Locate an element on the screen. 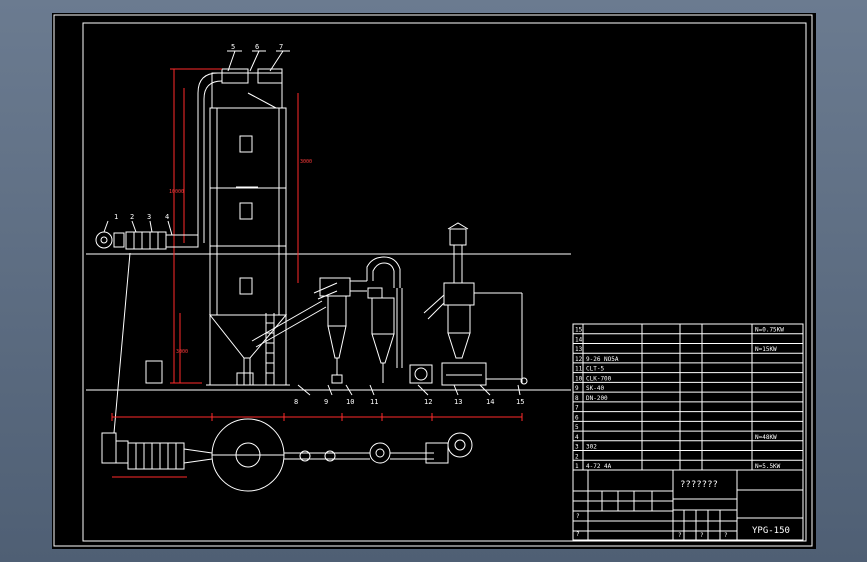  part-no-5: 5 is located at coordinates (233, 47).